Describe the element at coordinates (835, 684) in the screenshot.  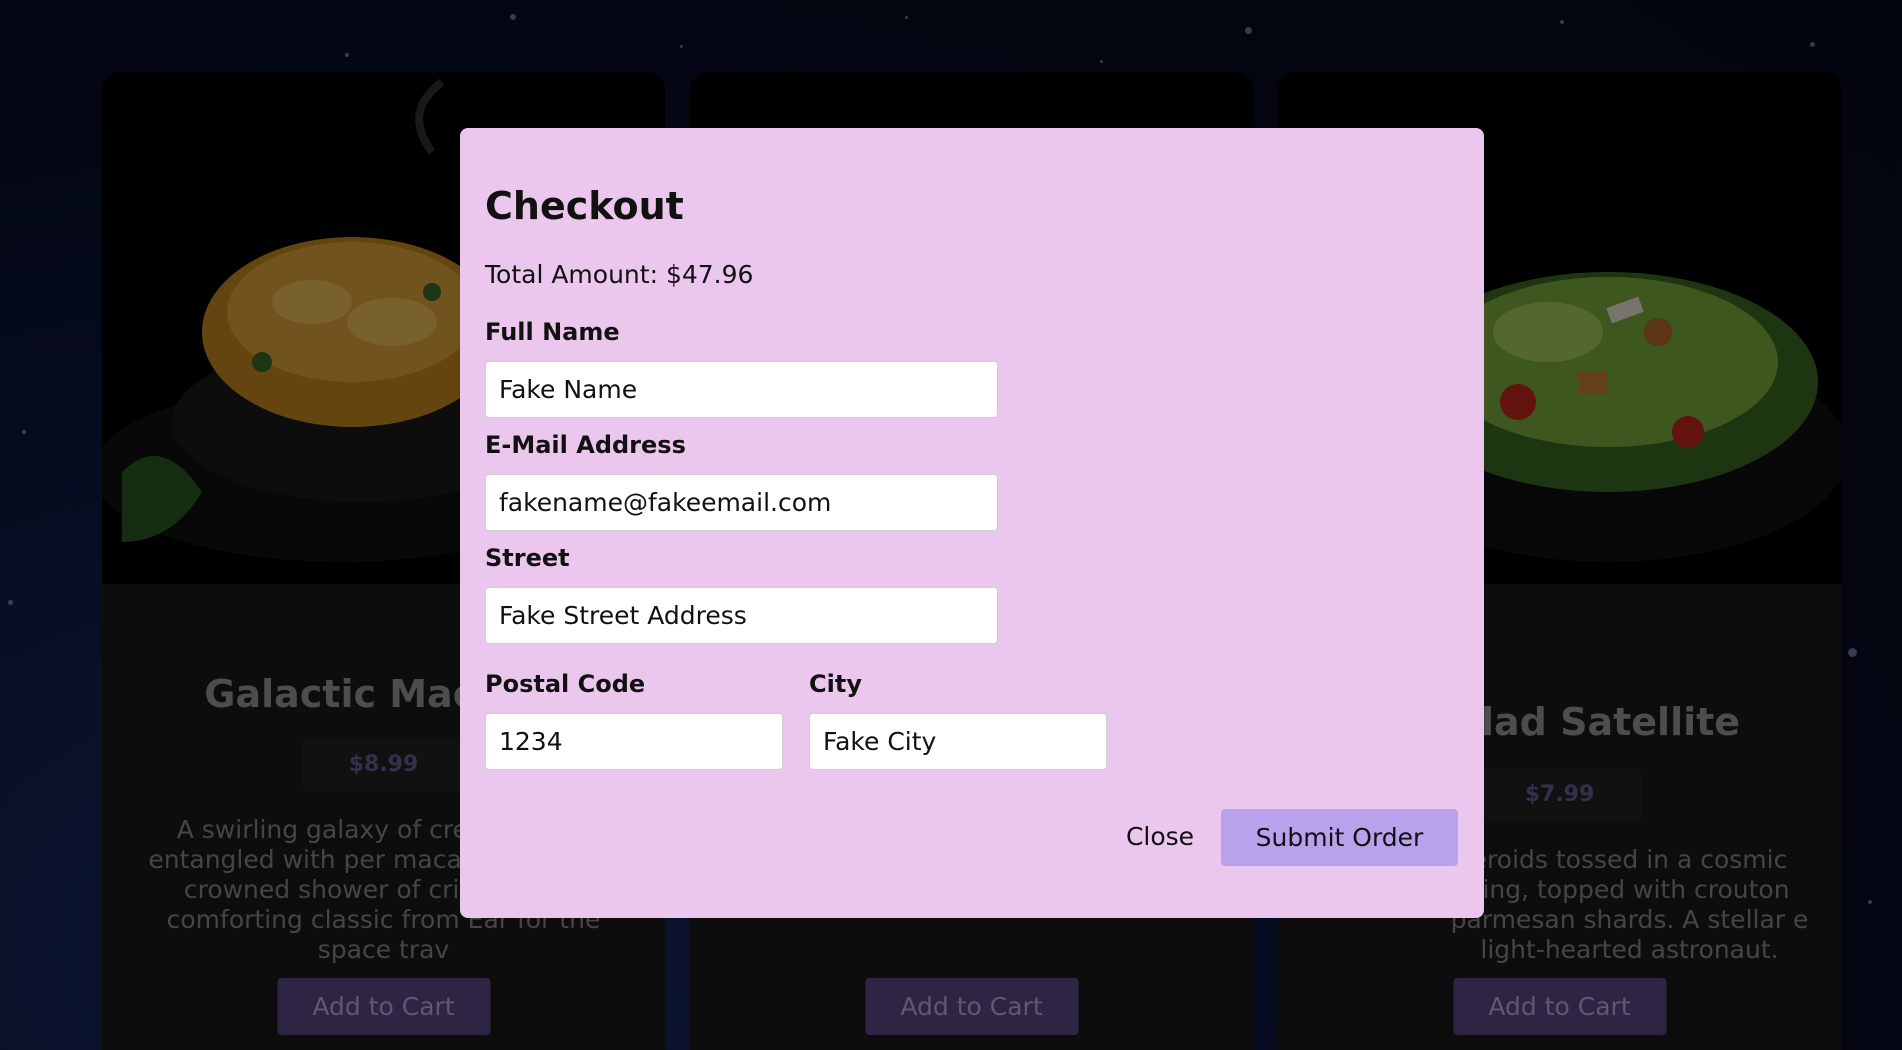
I see `city-label: City` at that location.